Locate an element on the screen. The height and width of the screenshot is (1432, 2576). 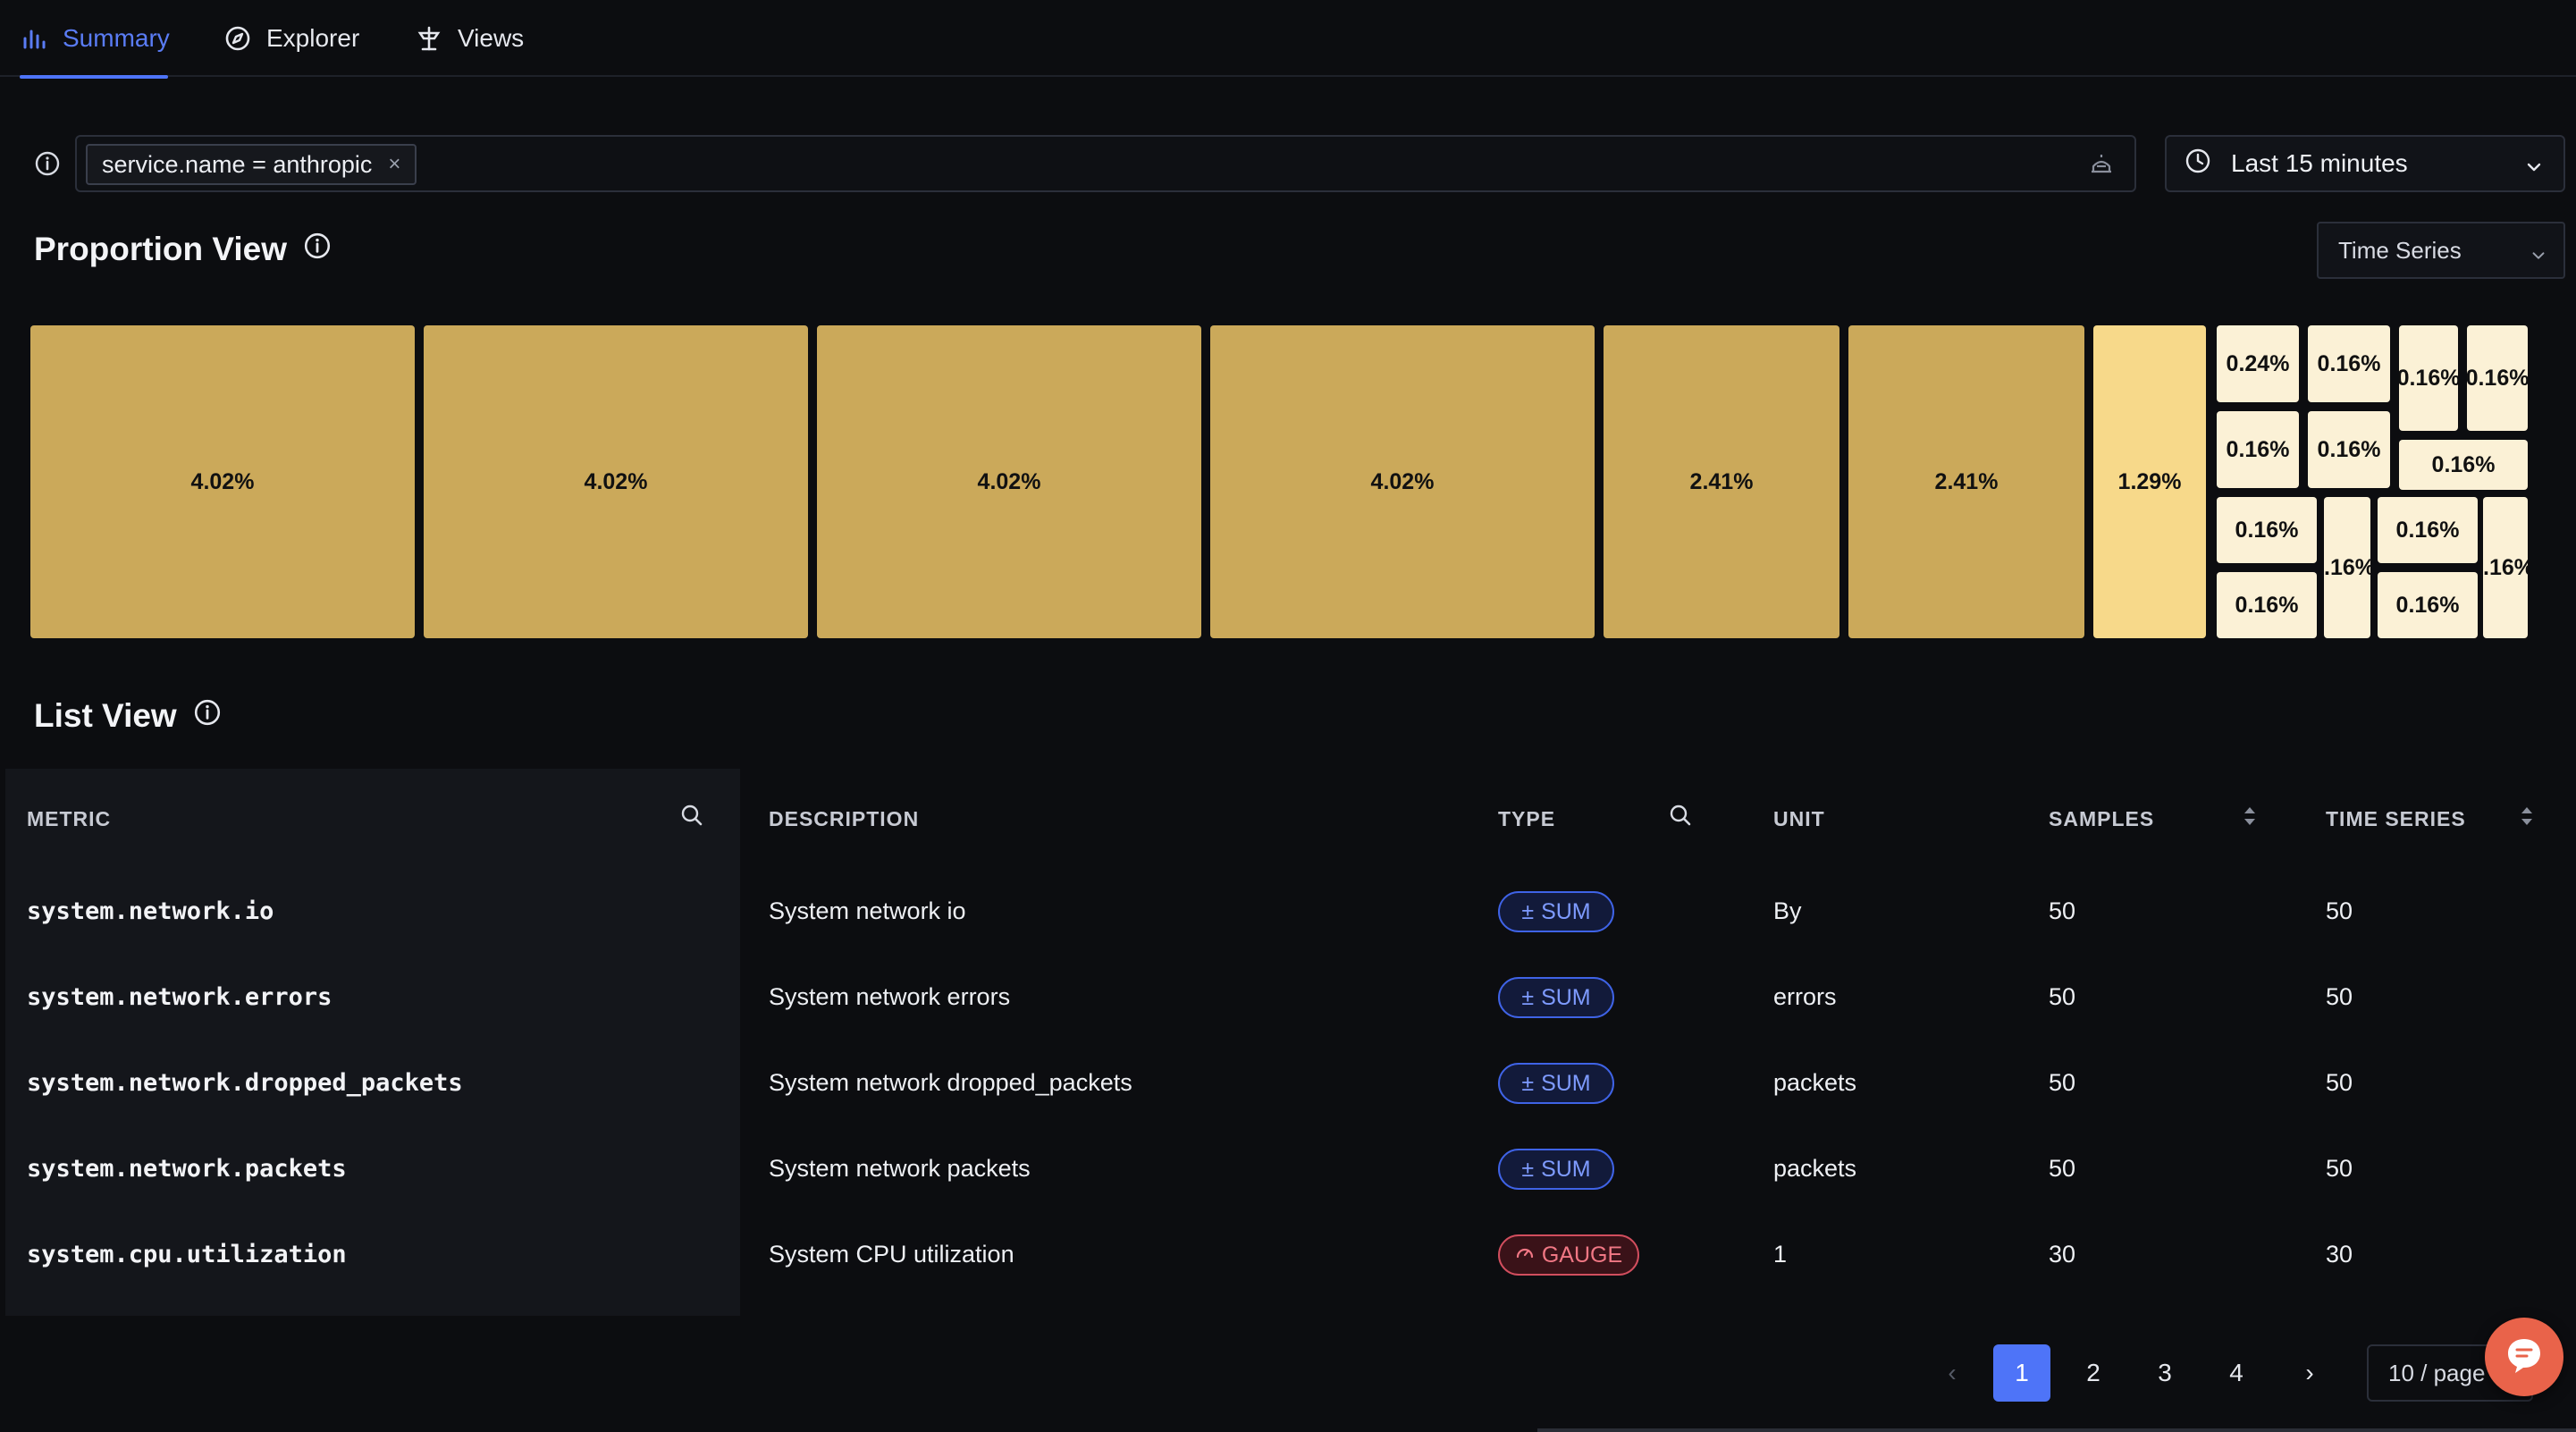
time-range-label: Last 15 minutes is located at coordinates (2319, 163).